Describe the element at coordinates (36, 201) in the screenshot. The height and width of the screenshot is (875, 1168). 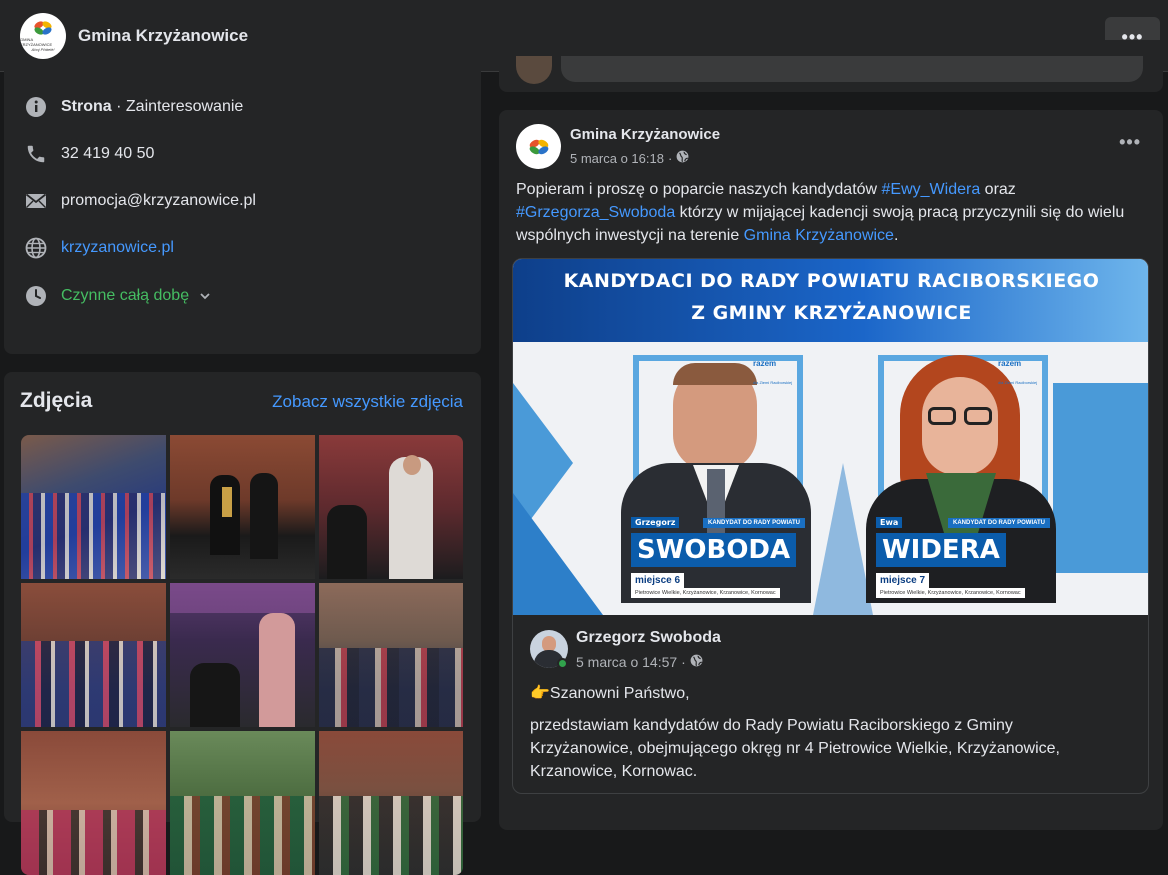
I see `envelope-icon` at that location.